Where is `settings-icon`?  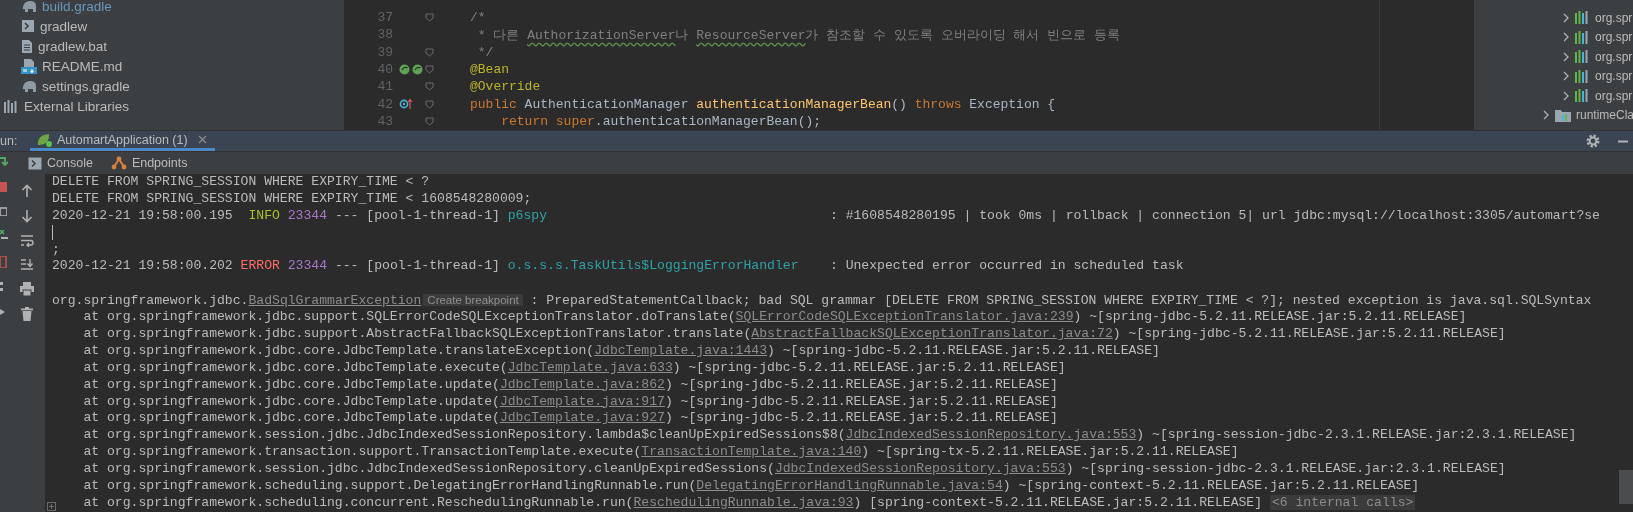
settings-icon is located at coordinates (1593, 141).